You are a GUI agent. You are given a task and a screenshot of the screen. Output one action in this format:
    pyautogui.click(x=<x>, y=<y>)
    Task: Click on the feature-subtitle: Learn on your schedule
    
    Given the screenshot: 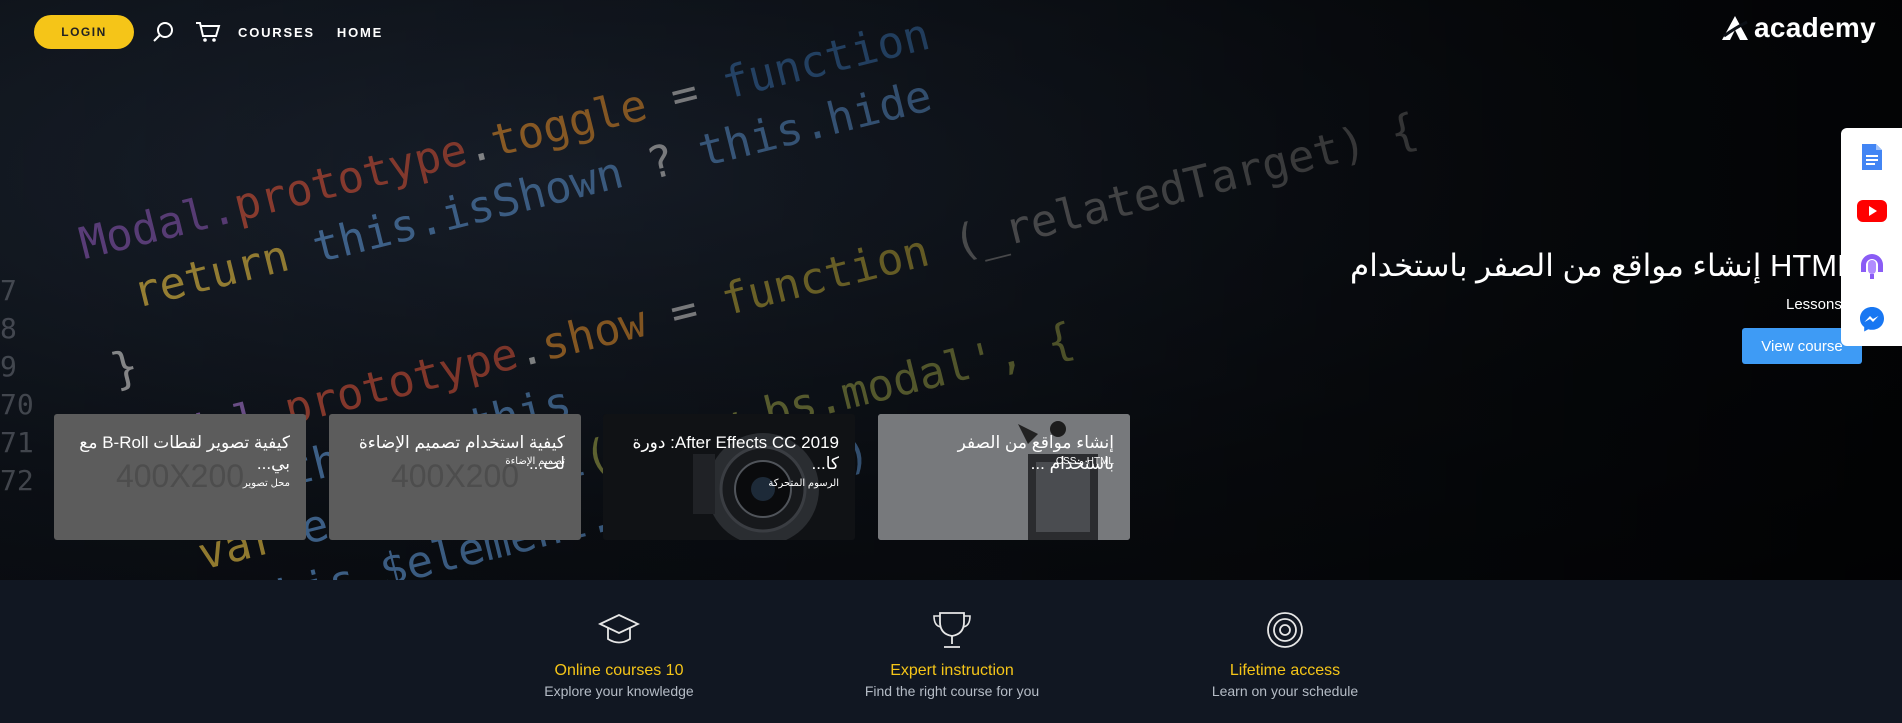 What is the action you would take?
    pyautogui.click(x=1285, y=691)
    